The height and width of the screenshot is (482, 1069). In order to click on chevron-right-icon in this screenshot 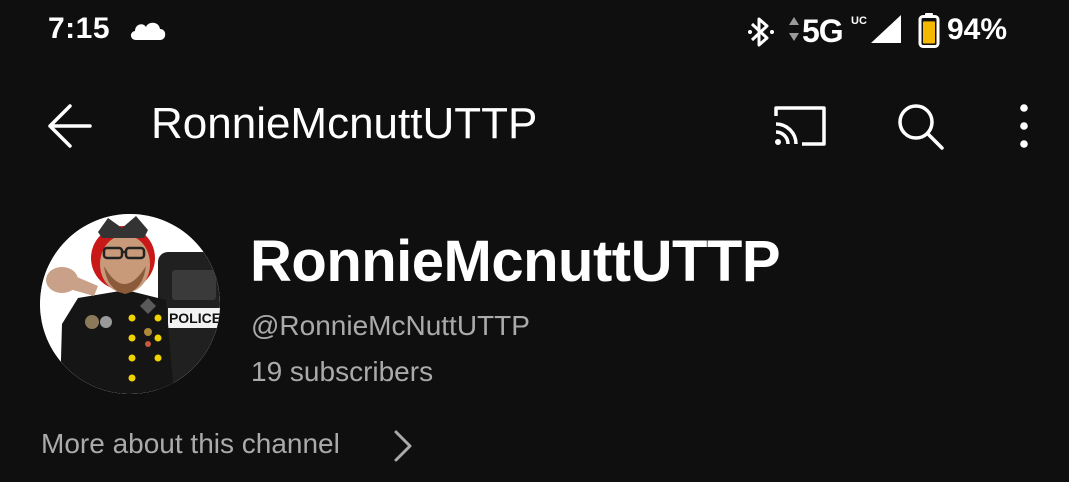, I will do `click(402, 446)`.